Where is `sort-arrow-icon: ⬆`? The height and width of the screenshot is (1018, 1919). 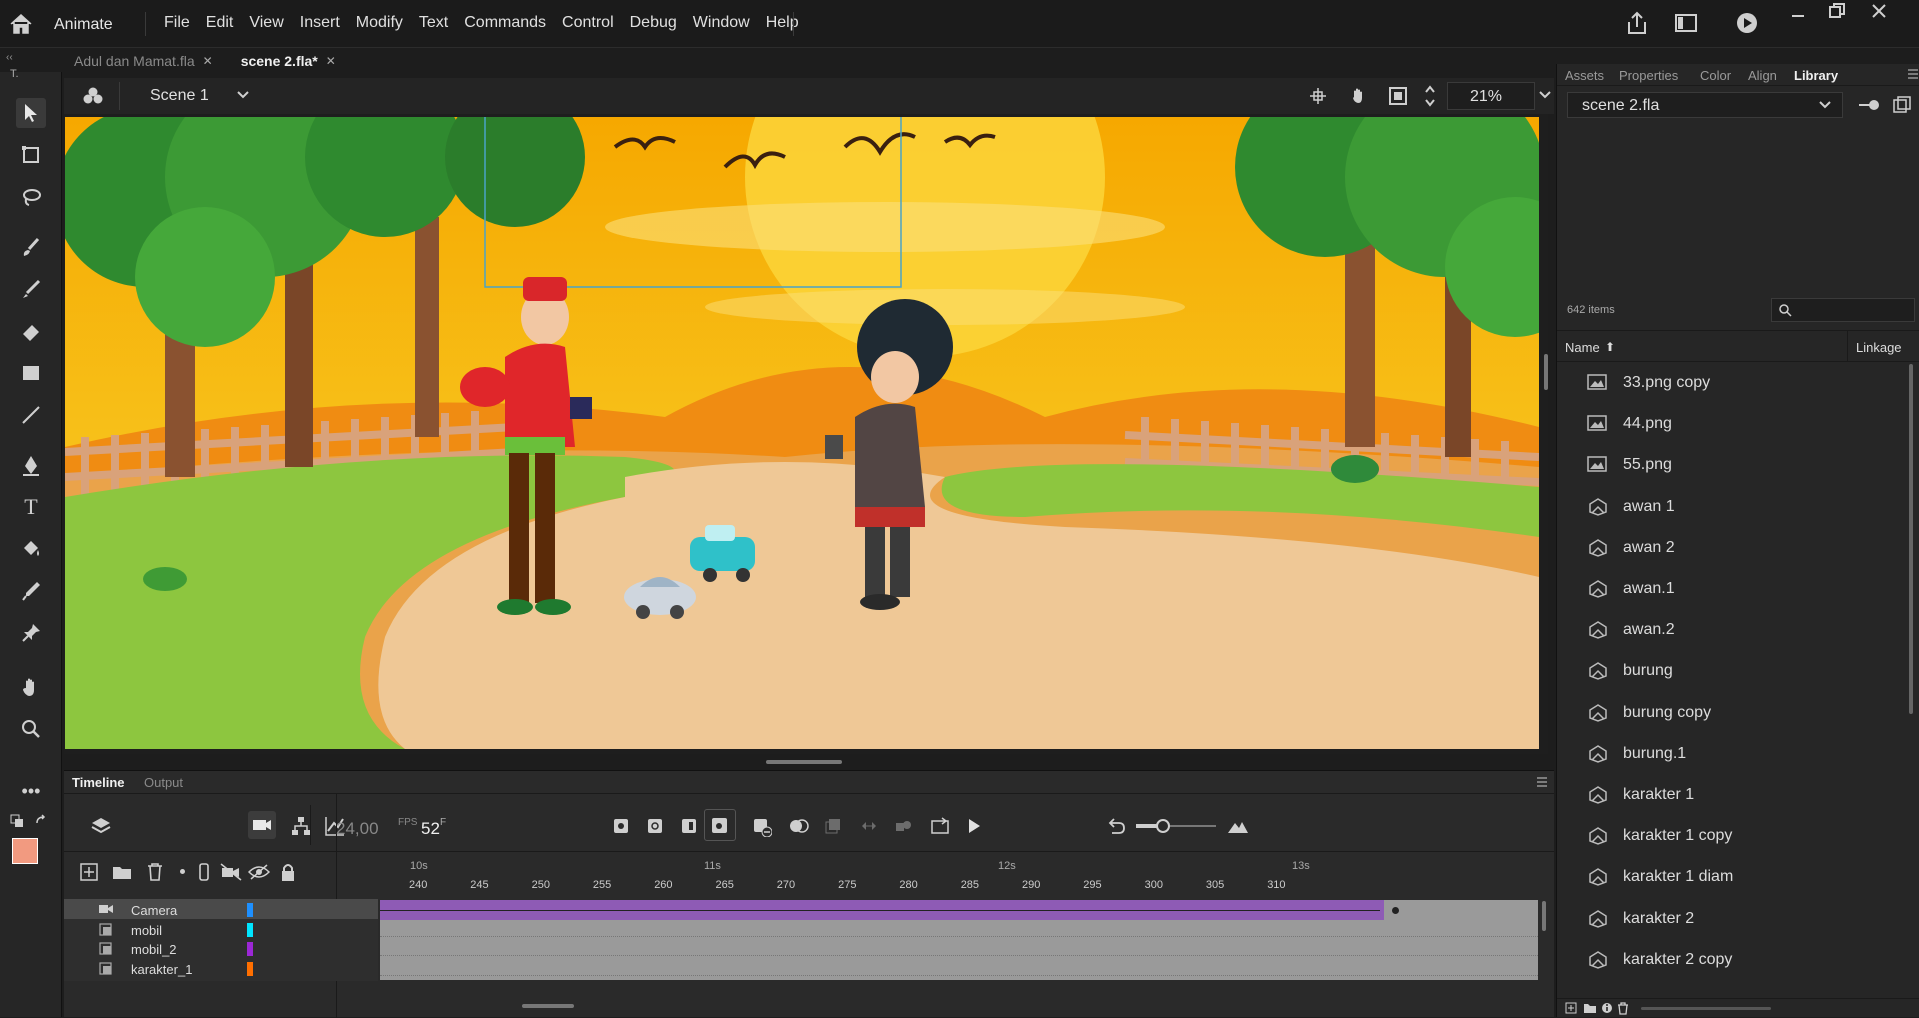
sort-arrow-icon: ⬆ is located at coordinates (1610, 347).